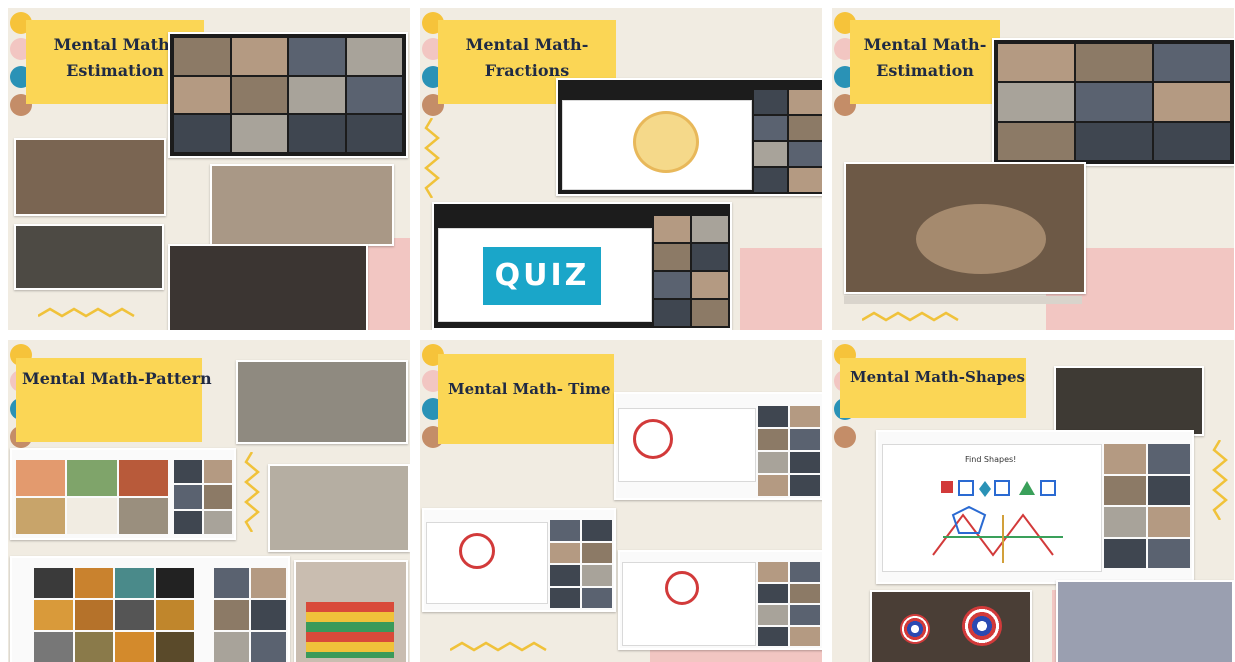 The height and width of the screenshot is (662, 1235). What do you see at coordinates (542, 276) in the screenshot?
I see `quiz-banner: QUIZ` at bounding box center [542, 276].